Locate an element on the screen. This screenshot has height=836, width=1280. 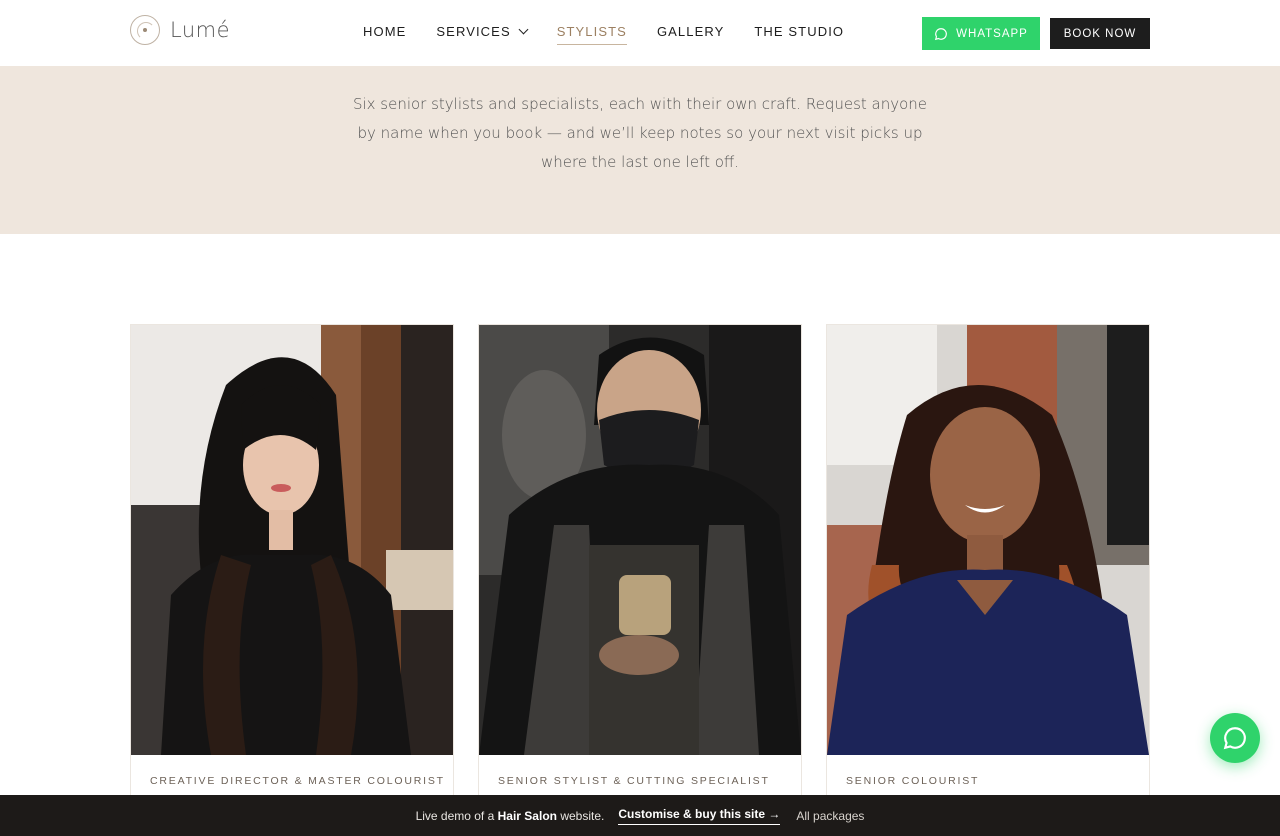
nav-services-label: SERVICES is located at coordinates (473, 31).